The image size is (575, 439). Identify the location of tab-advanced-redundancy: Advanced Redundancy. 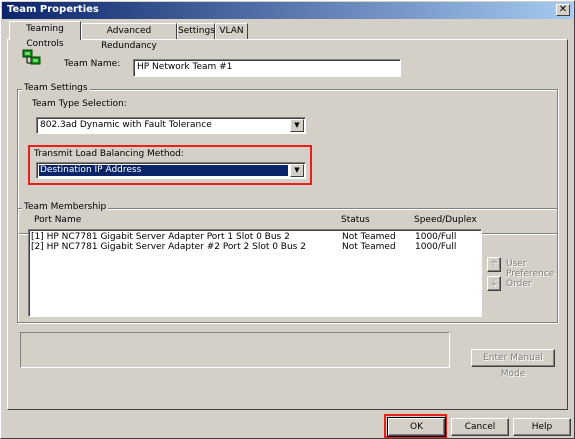
(129, 37).